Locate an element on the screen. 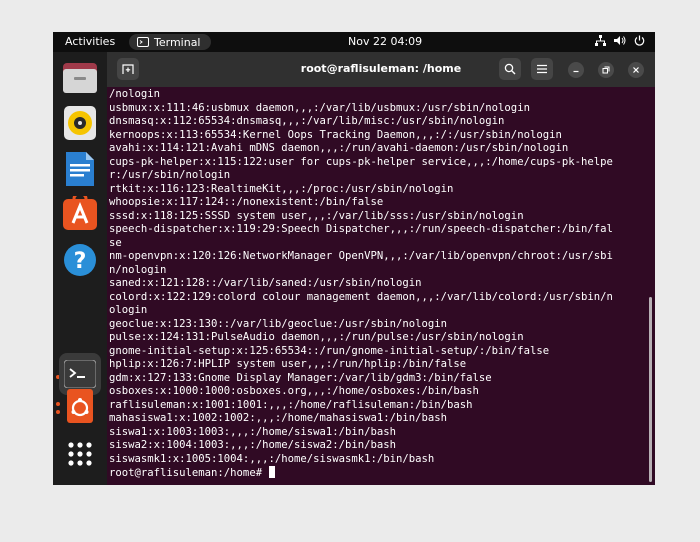 This screenshot has height=542, width=700. dock-software is located at coordinates (80, 213).